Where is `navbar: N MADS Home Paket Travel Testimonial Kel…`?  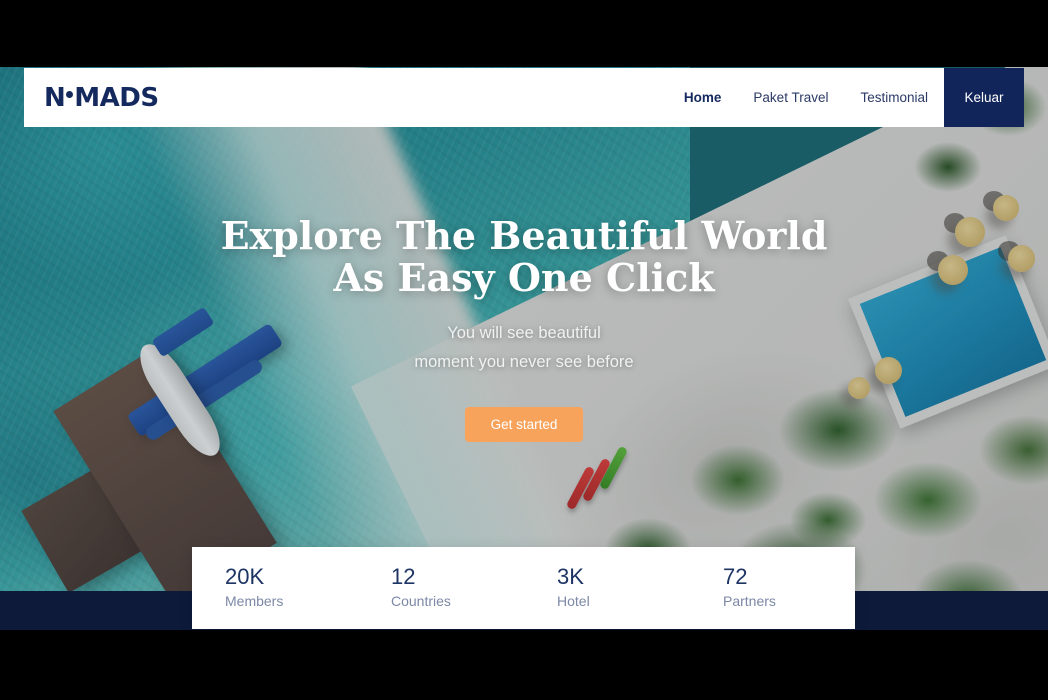
navbar: N MADS Home Paket Travel Testimonial Kel… is located at coordinates (524, 97).